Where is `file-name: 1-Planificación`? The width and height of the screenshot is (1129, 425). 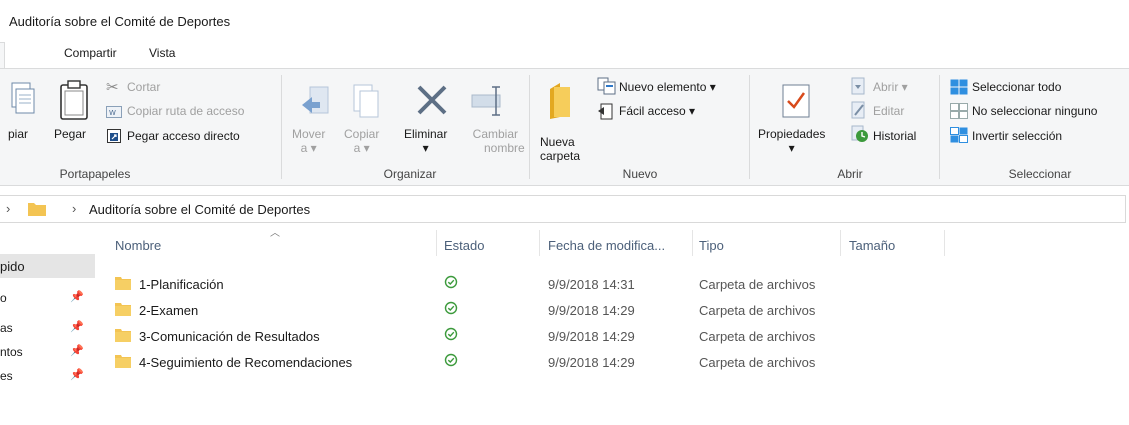
file-name: 1-Planificación is located at coordinates (181, 284).